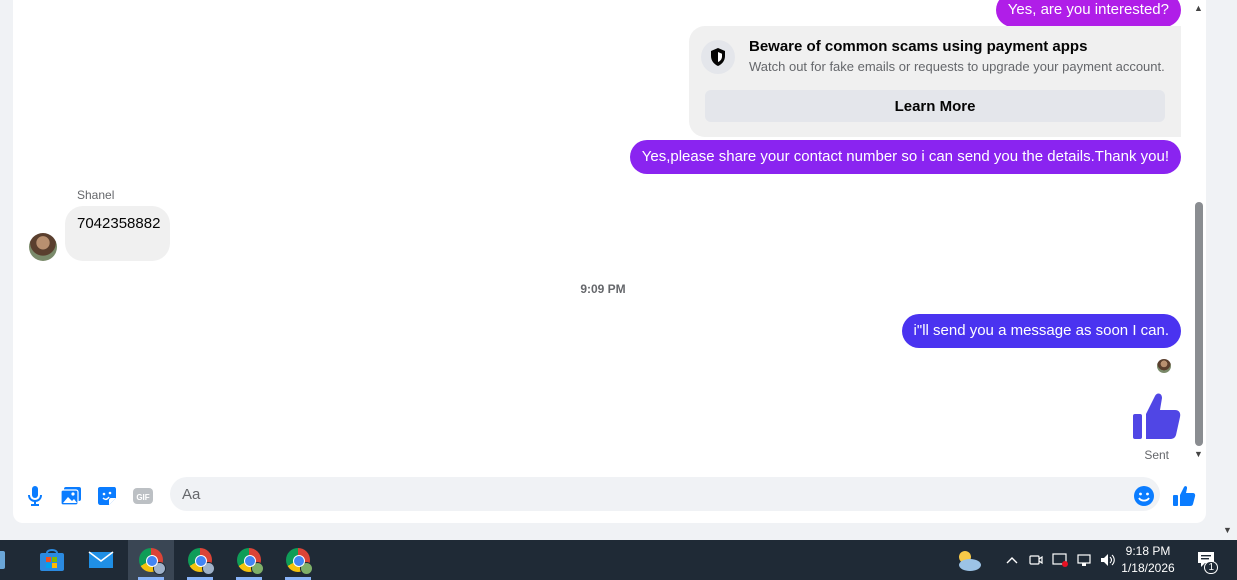 The image size is (1237, 580). I want to click on volume-icon, so click(1108, 560).